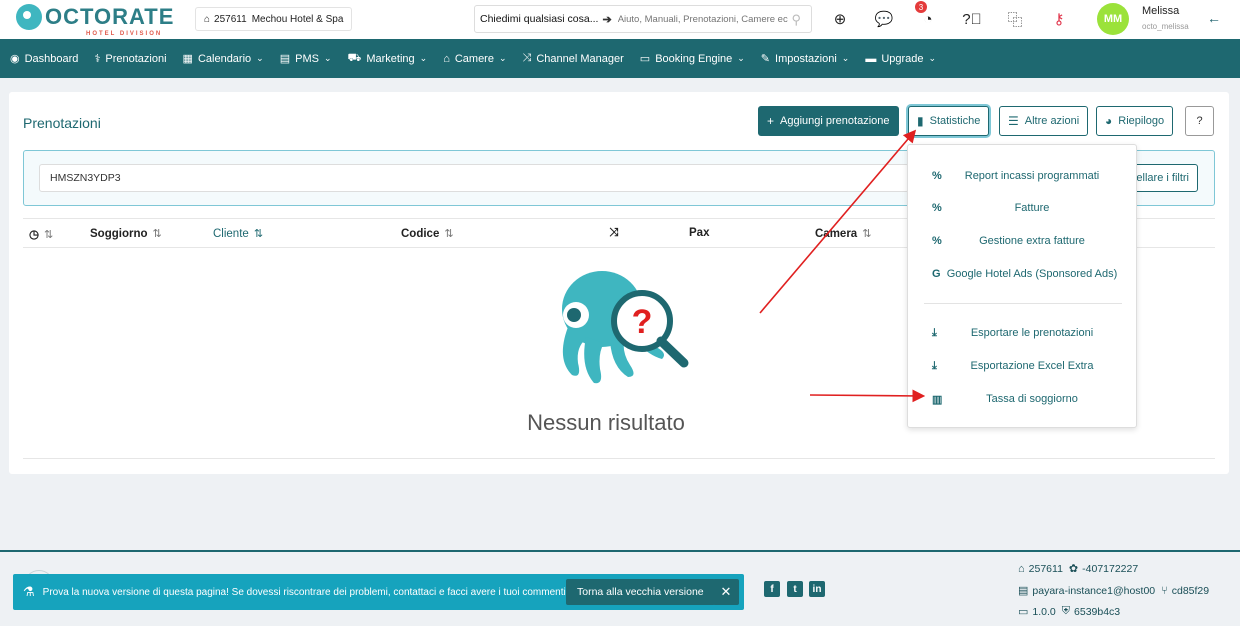 This screenshot has width=1240, height=626. Describe the element at coordinates (1097, 611) in the screenshot. I see `footer-build: 6539b4c3` at that location.